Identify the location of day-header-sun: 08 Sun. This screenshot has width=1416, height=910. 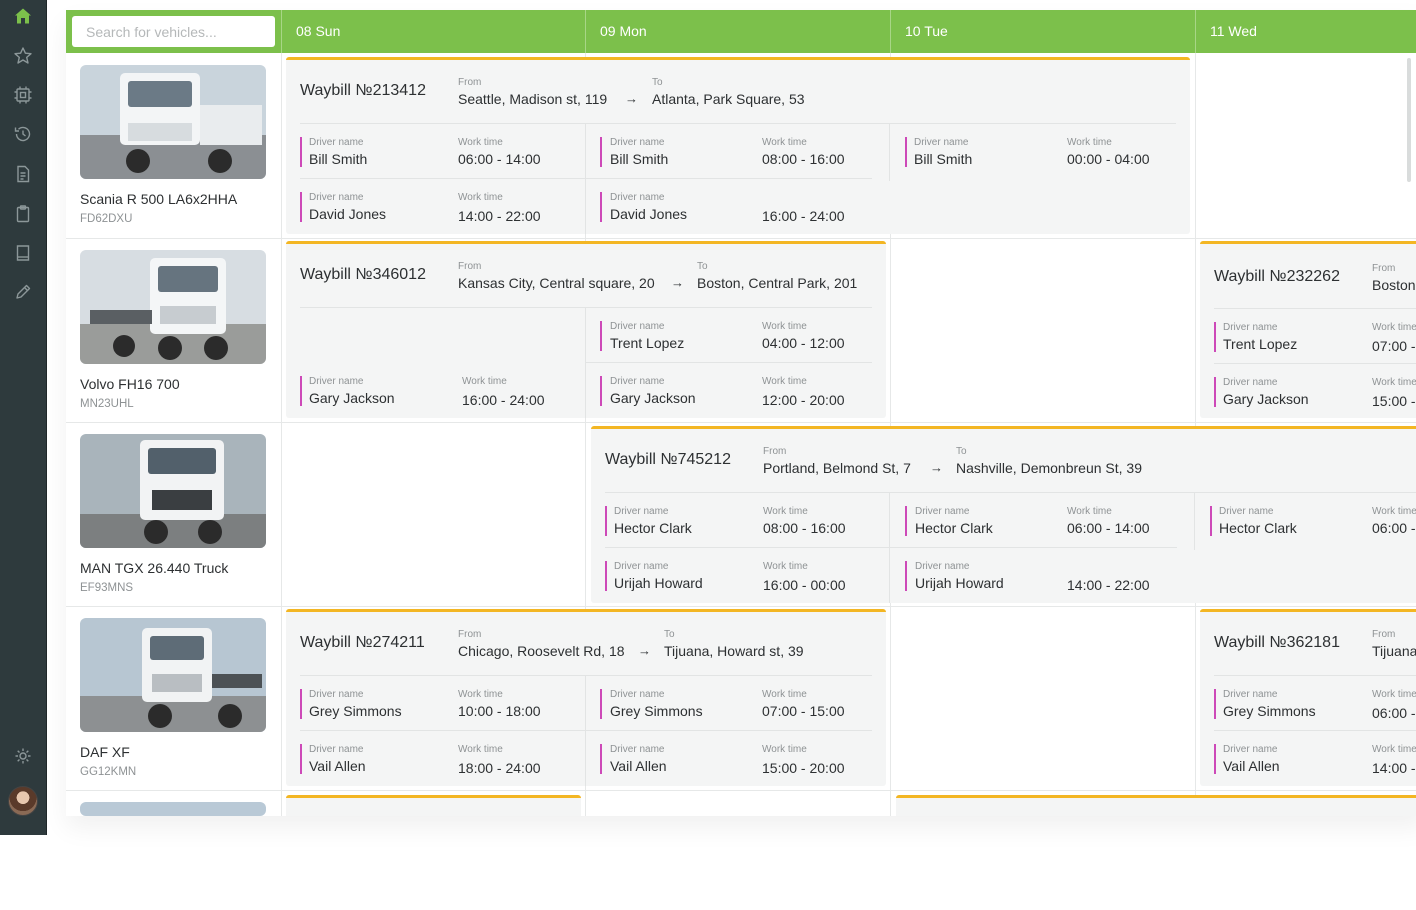
(433, 31).